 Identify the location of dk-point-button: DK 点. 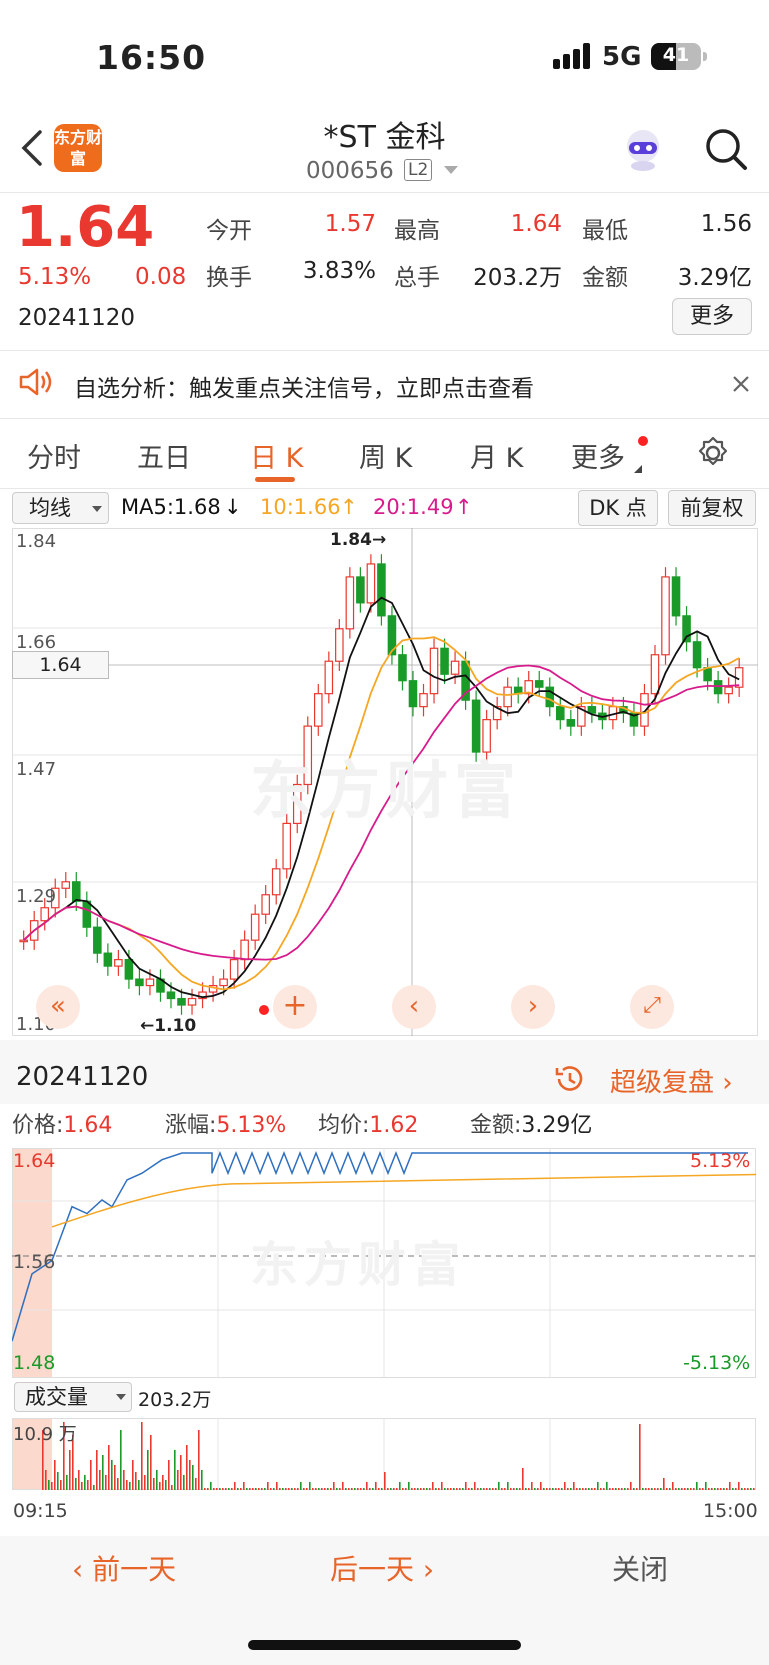
(618, 508).